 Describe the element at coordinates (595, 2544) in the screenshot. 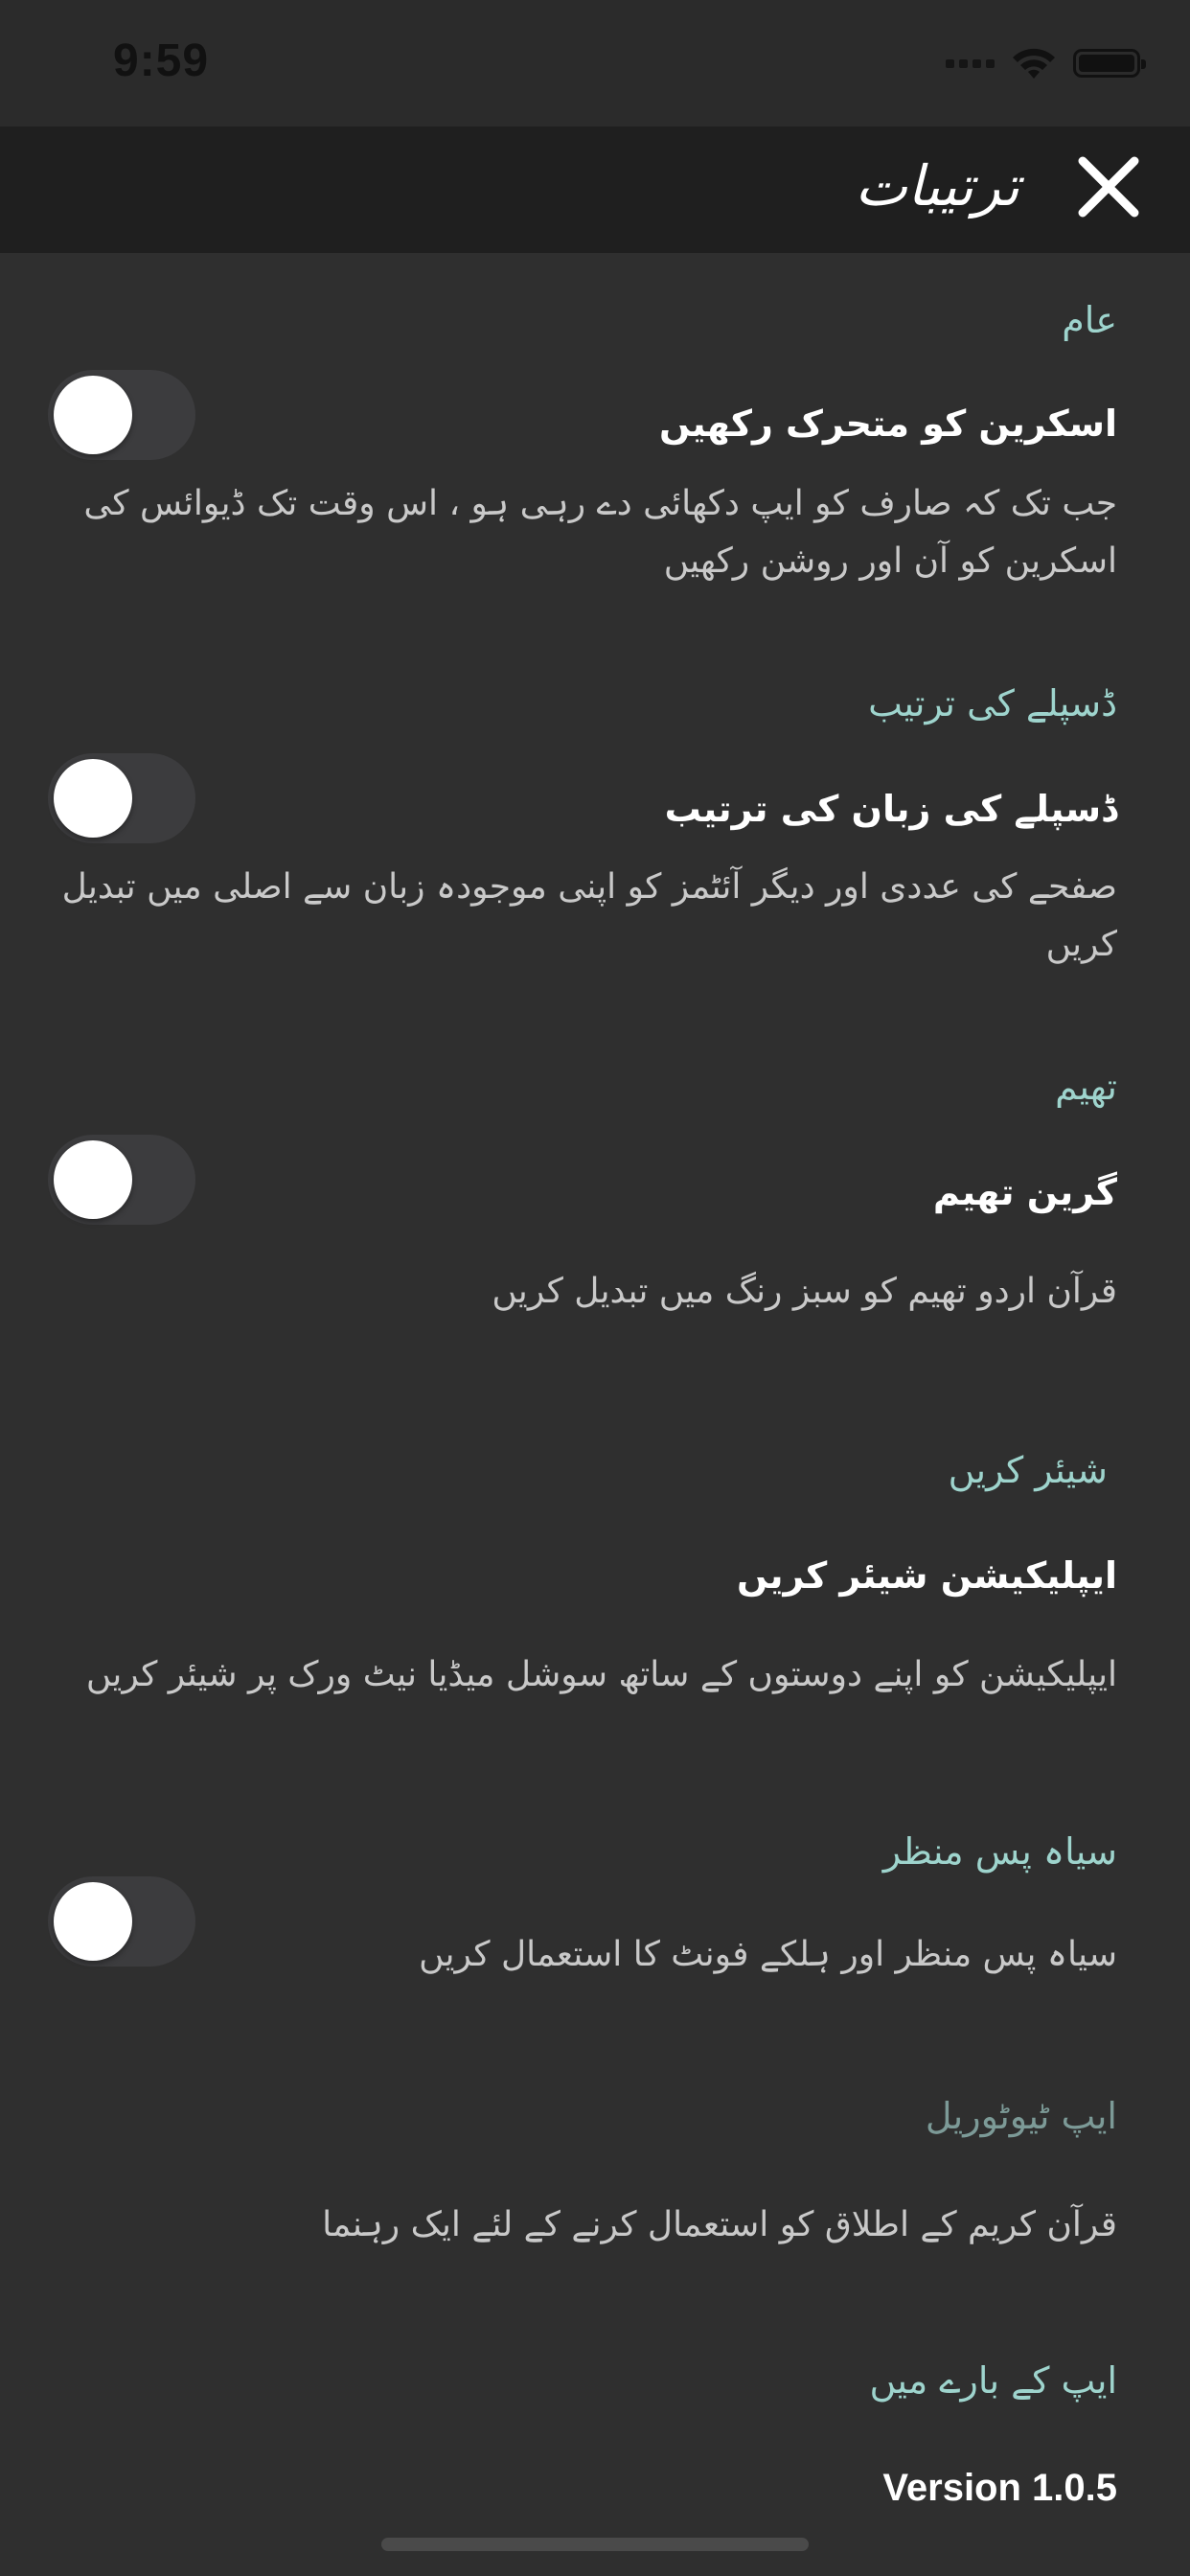

I see `home-indicator` at that location.